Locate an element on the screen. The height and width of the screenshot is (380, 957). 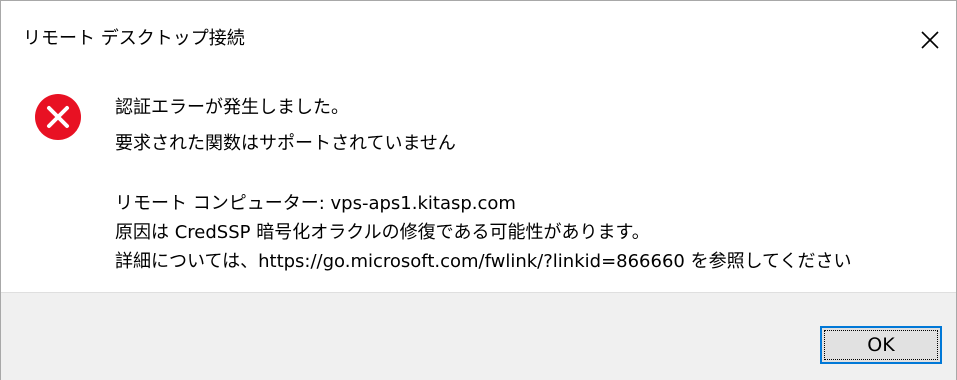
remote-computer-text: リモート コンピューター: vps-aps1.kitasp.com is located at coordinates (315, 203).